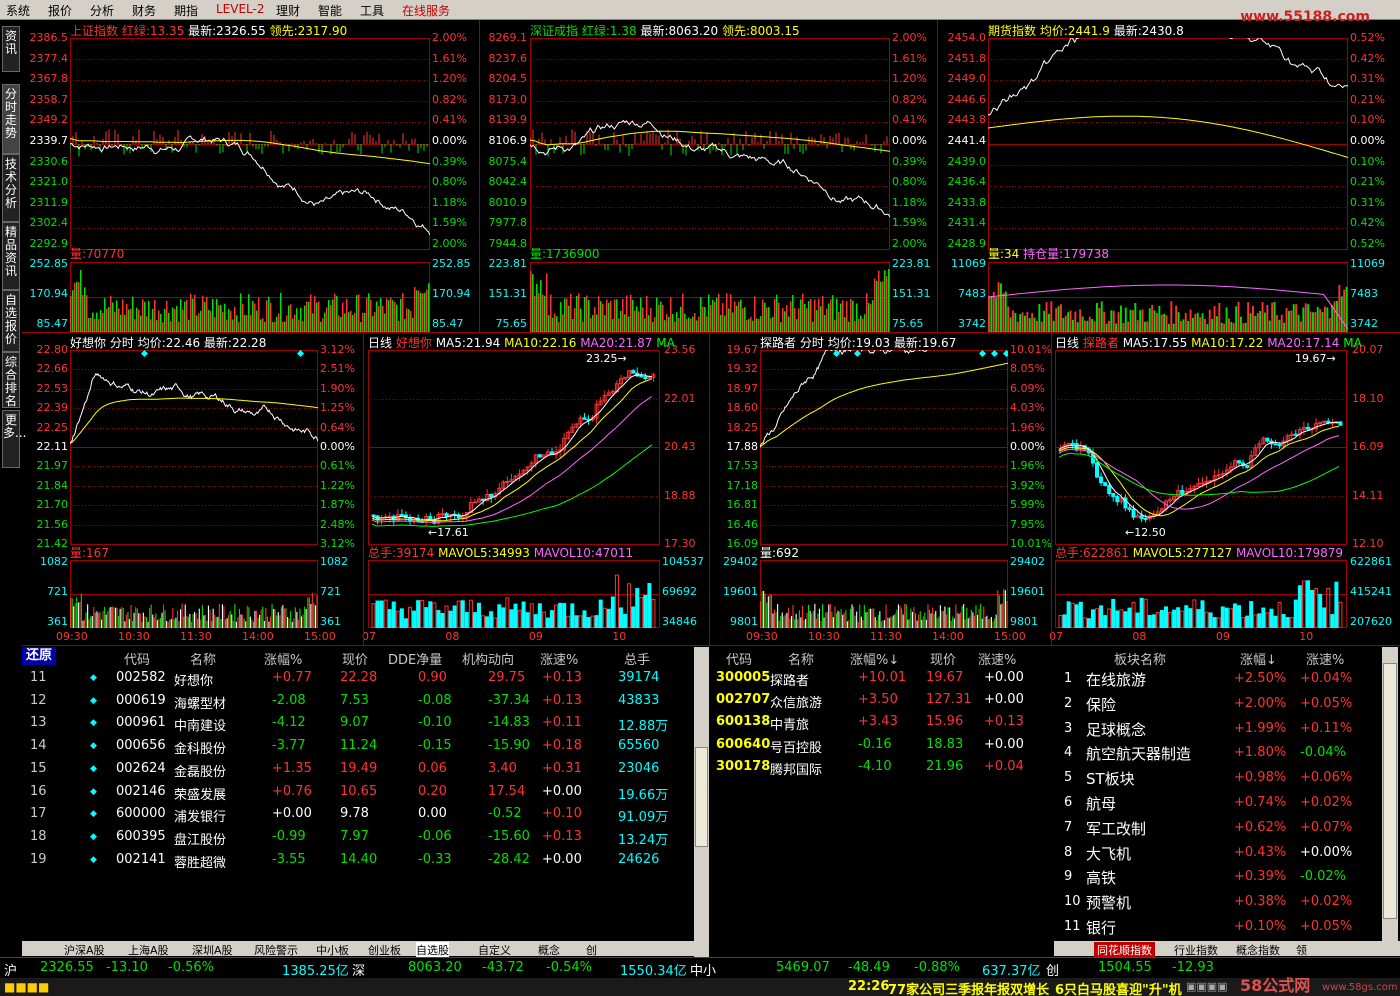 Image resolution: width=1400 pixels, height=996 pixels. What do you see at coordinates (288, 10) in the screenshot?
I see `menu-wealth: 理财` at bounding box center [288, 10].